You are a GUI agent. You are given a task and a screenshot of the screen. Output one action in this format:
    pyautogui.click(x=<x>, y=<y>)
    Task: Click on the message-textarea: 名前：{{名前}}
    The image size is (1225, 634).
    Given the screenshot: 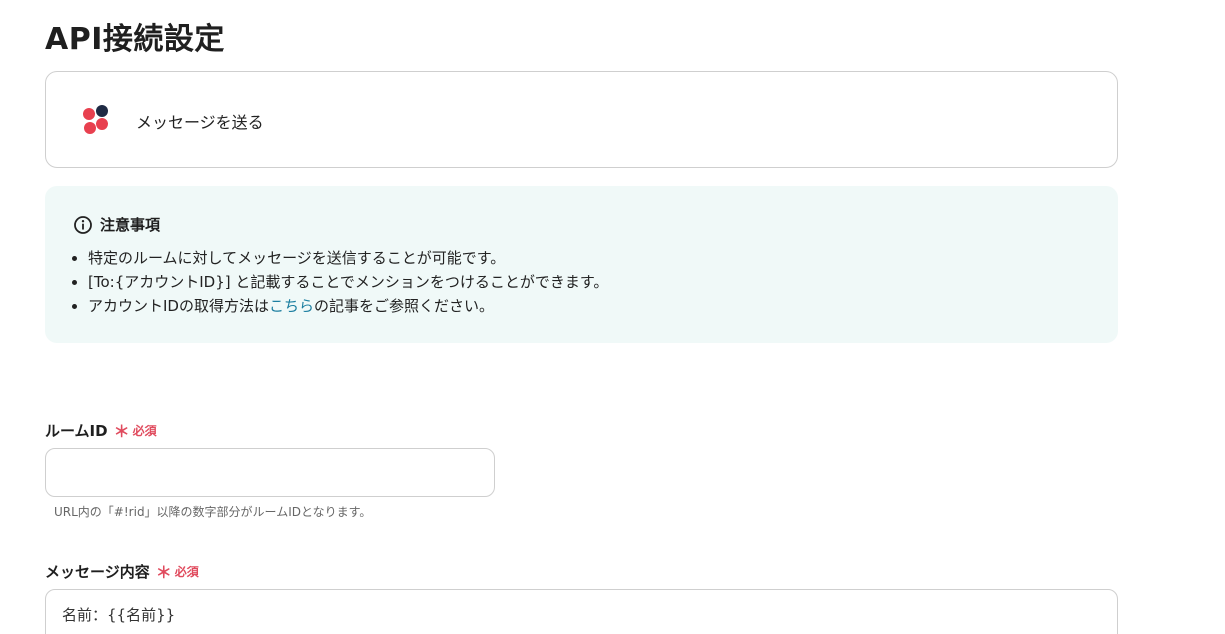 What is the action you would take?
    pyautogui.click(x=581, y=611)
    